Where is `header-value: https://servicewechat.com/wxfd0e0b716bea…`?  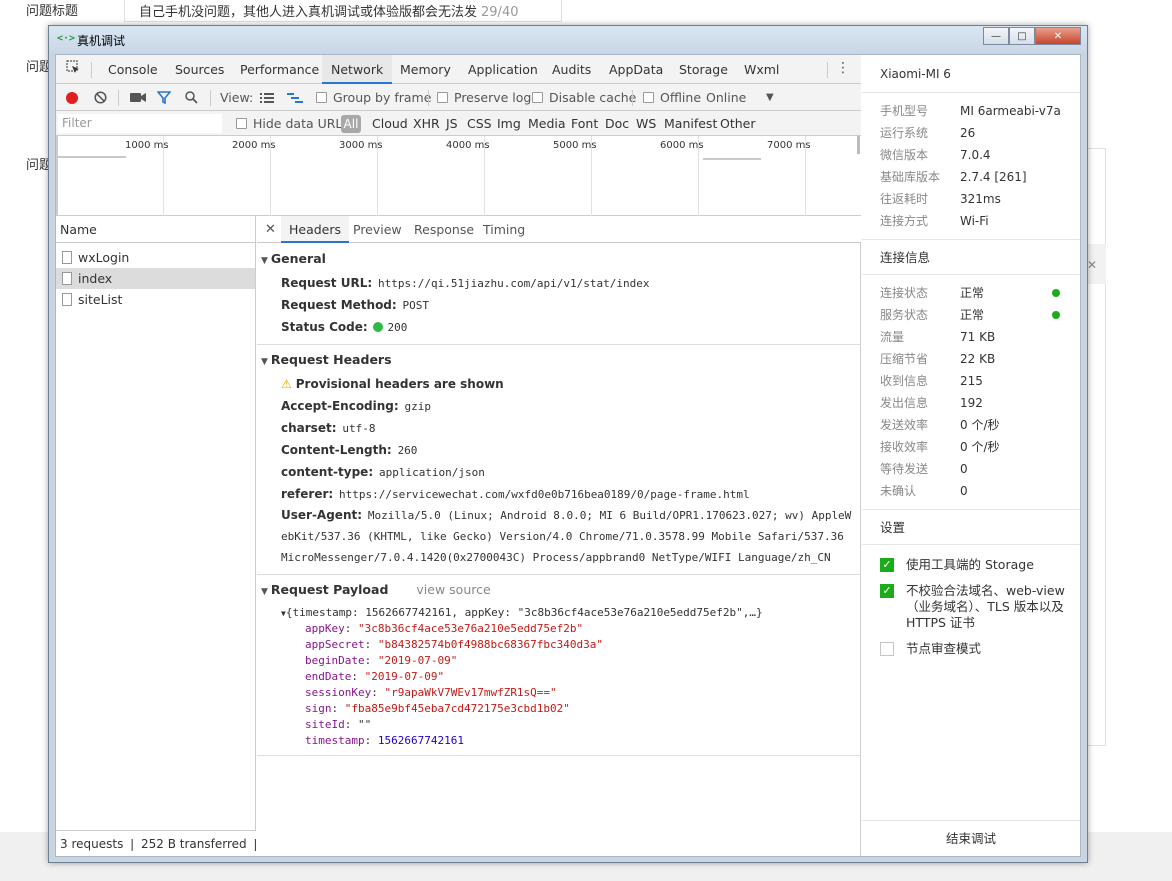
header-value: https://servicewechat.com/wxfd0e0b716bea… is located at coordinates (544, 494).